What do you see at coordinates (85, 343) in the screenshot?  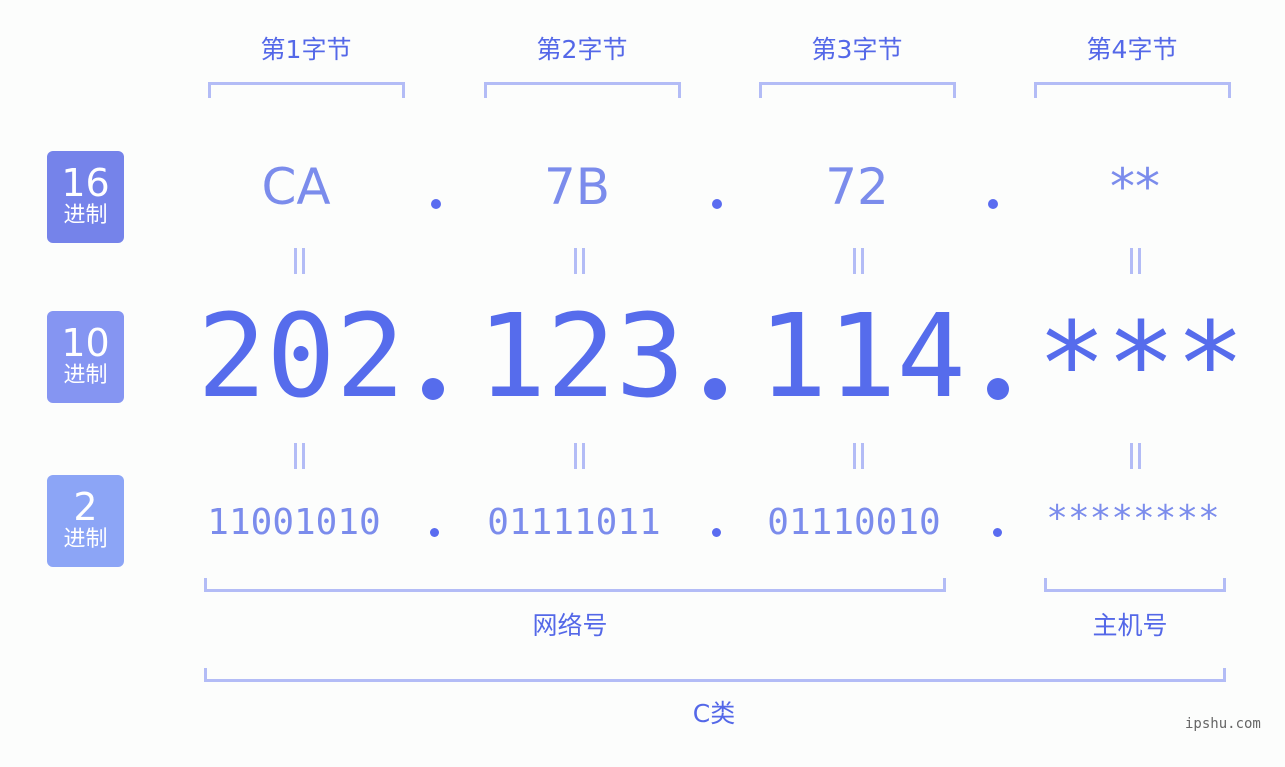 I see `dec-badge-number: 10` at bounding box center [85, 343].